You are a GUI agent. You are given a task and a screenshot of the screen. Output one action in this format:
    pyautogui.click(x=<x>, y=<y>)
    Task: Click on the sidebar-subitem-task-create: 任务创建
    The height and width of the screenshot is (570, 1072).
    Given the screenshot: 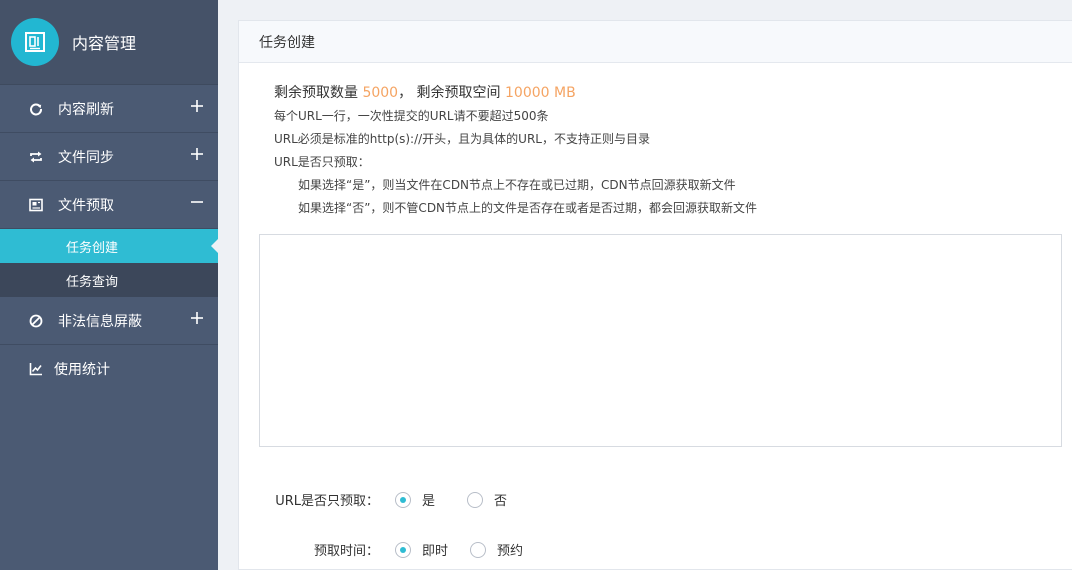 What is the action you would take?
    pyautogui.click(x=109, y=246)
    